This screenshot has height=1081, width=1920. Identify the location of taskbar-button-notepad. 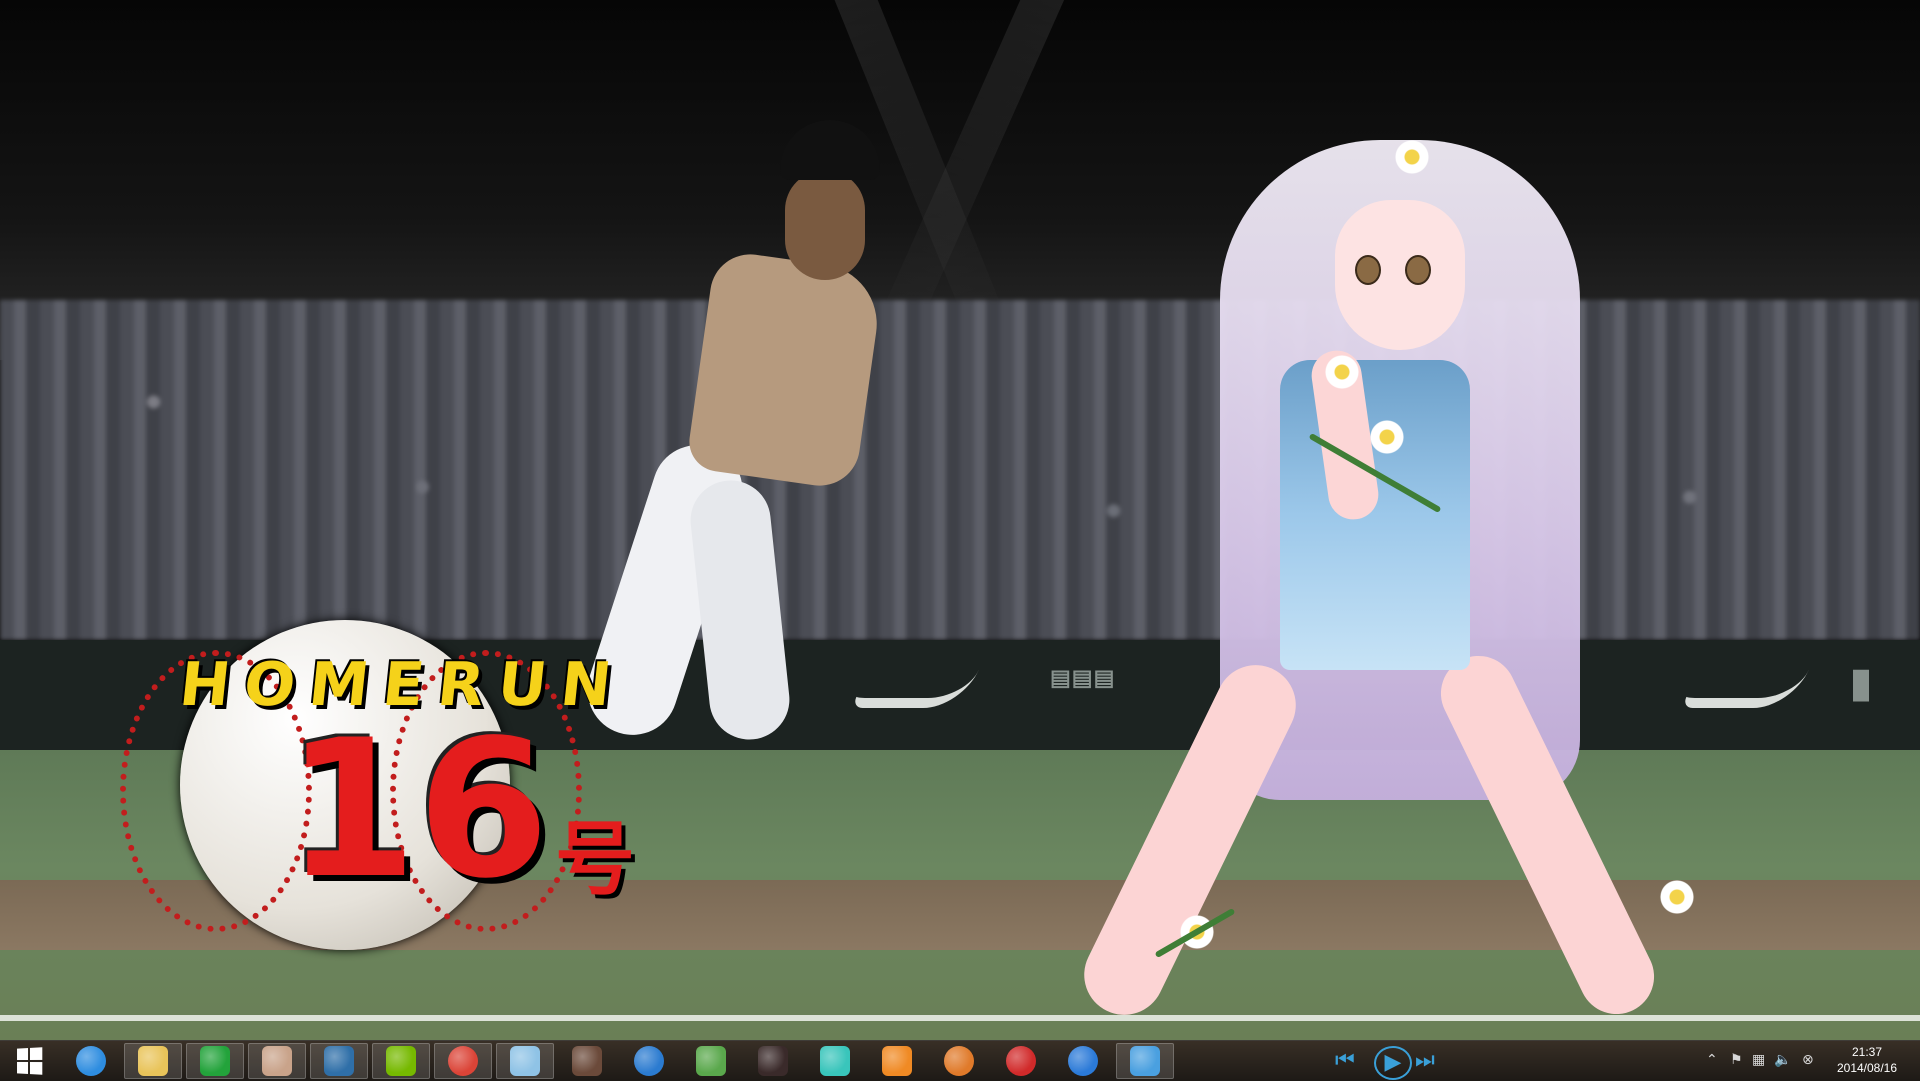
(525, 1061).